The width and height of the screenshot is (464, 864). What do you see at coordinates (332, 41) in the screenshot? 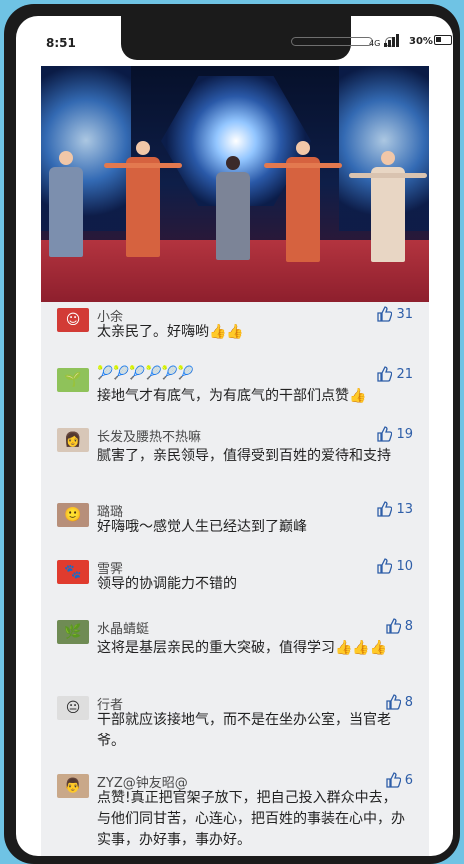
I see `speaker-grille` at bounding box center [332, 41].